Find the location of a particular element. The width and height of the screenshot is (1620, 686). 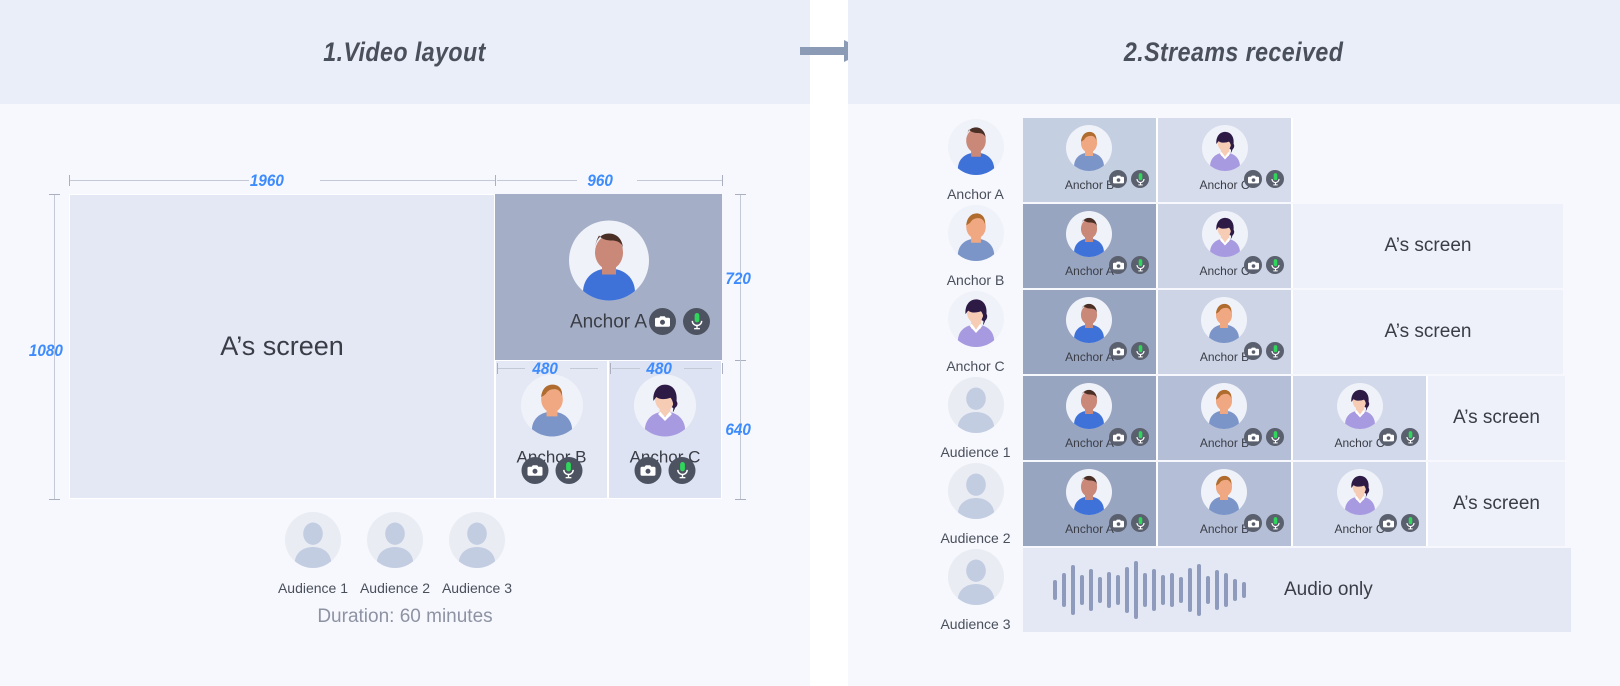

audience-avatar is located at coordinates (975, 493).